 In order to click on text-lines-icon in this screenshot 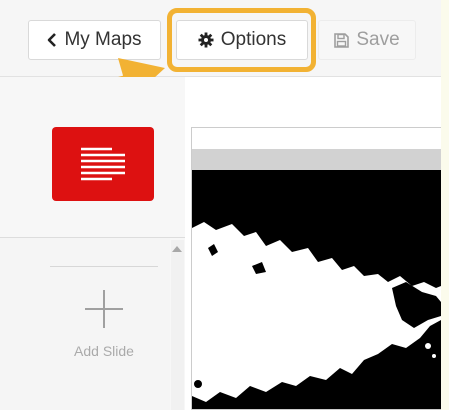, I will do `click(103, 164)`.